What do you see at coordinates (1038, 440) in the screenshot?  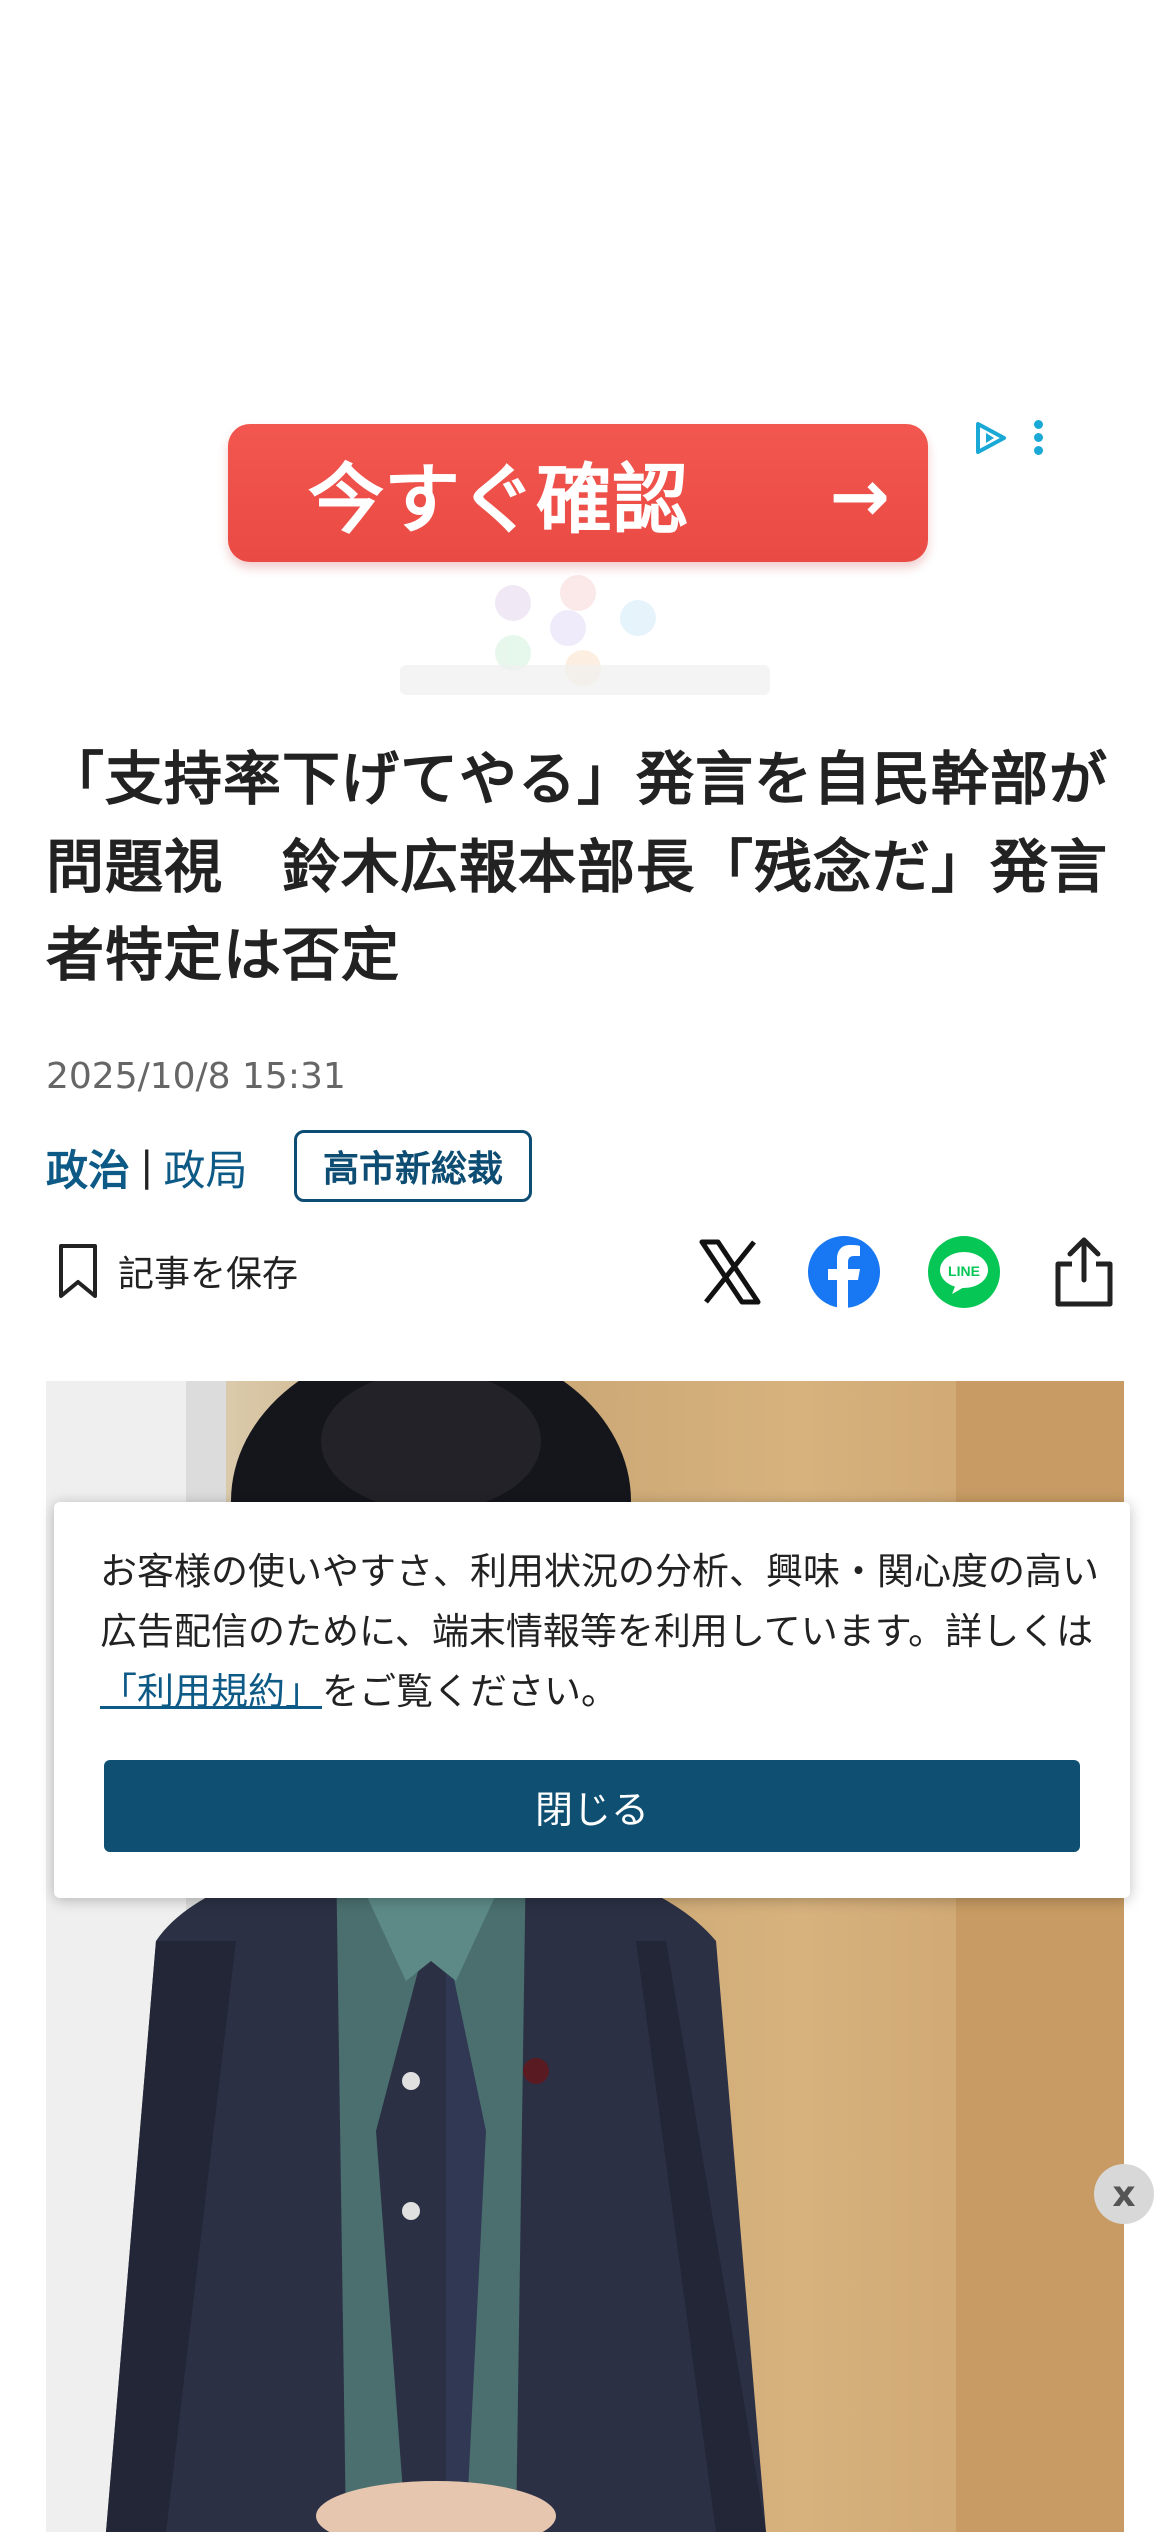 I see `kebab-menu-icon` at bounding box center [1038, 440].